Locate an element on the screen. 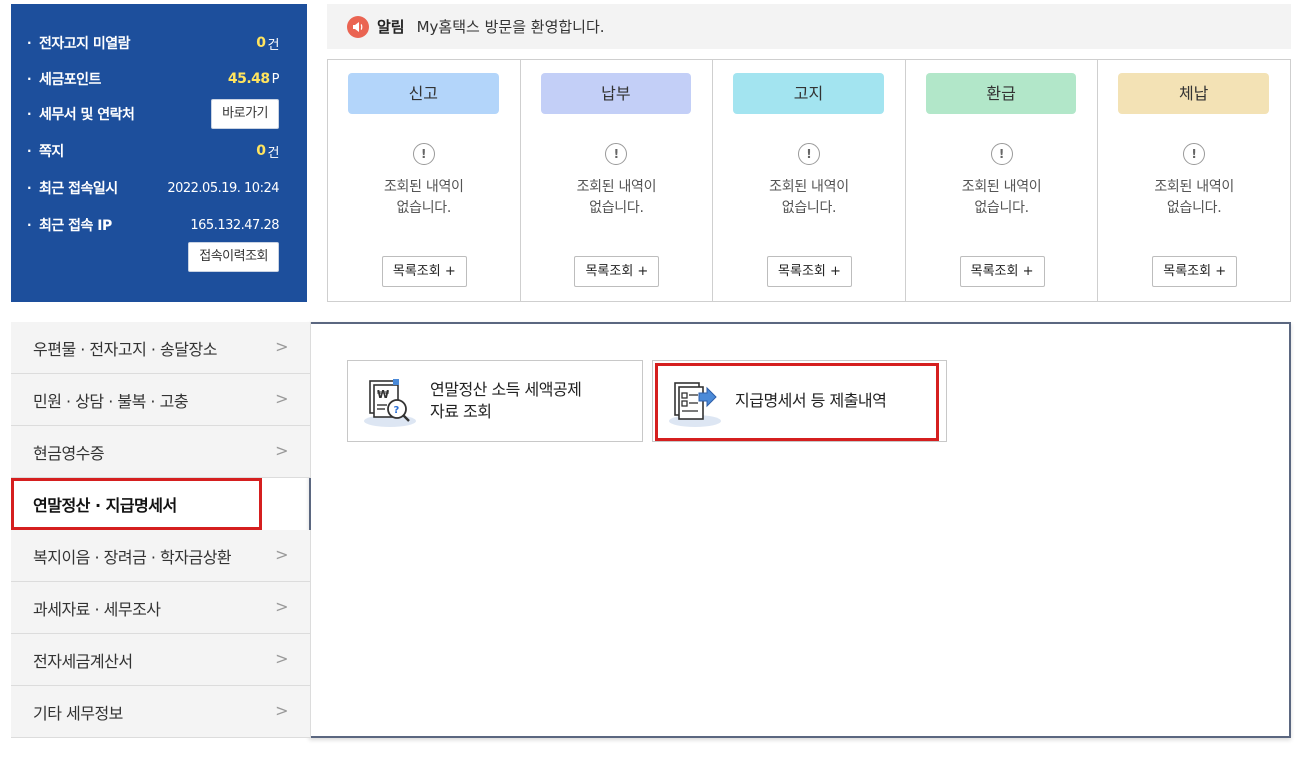 This screenshot has height=761, width=1302. unit: P is located at coordinates (275, 79).